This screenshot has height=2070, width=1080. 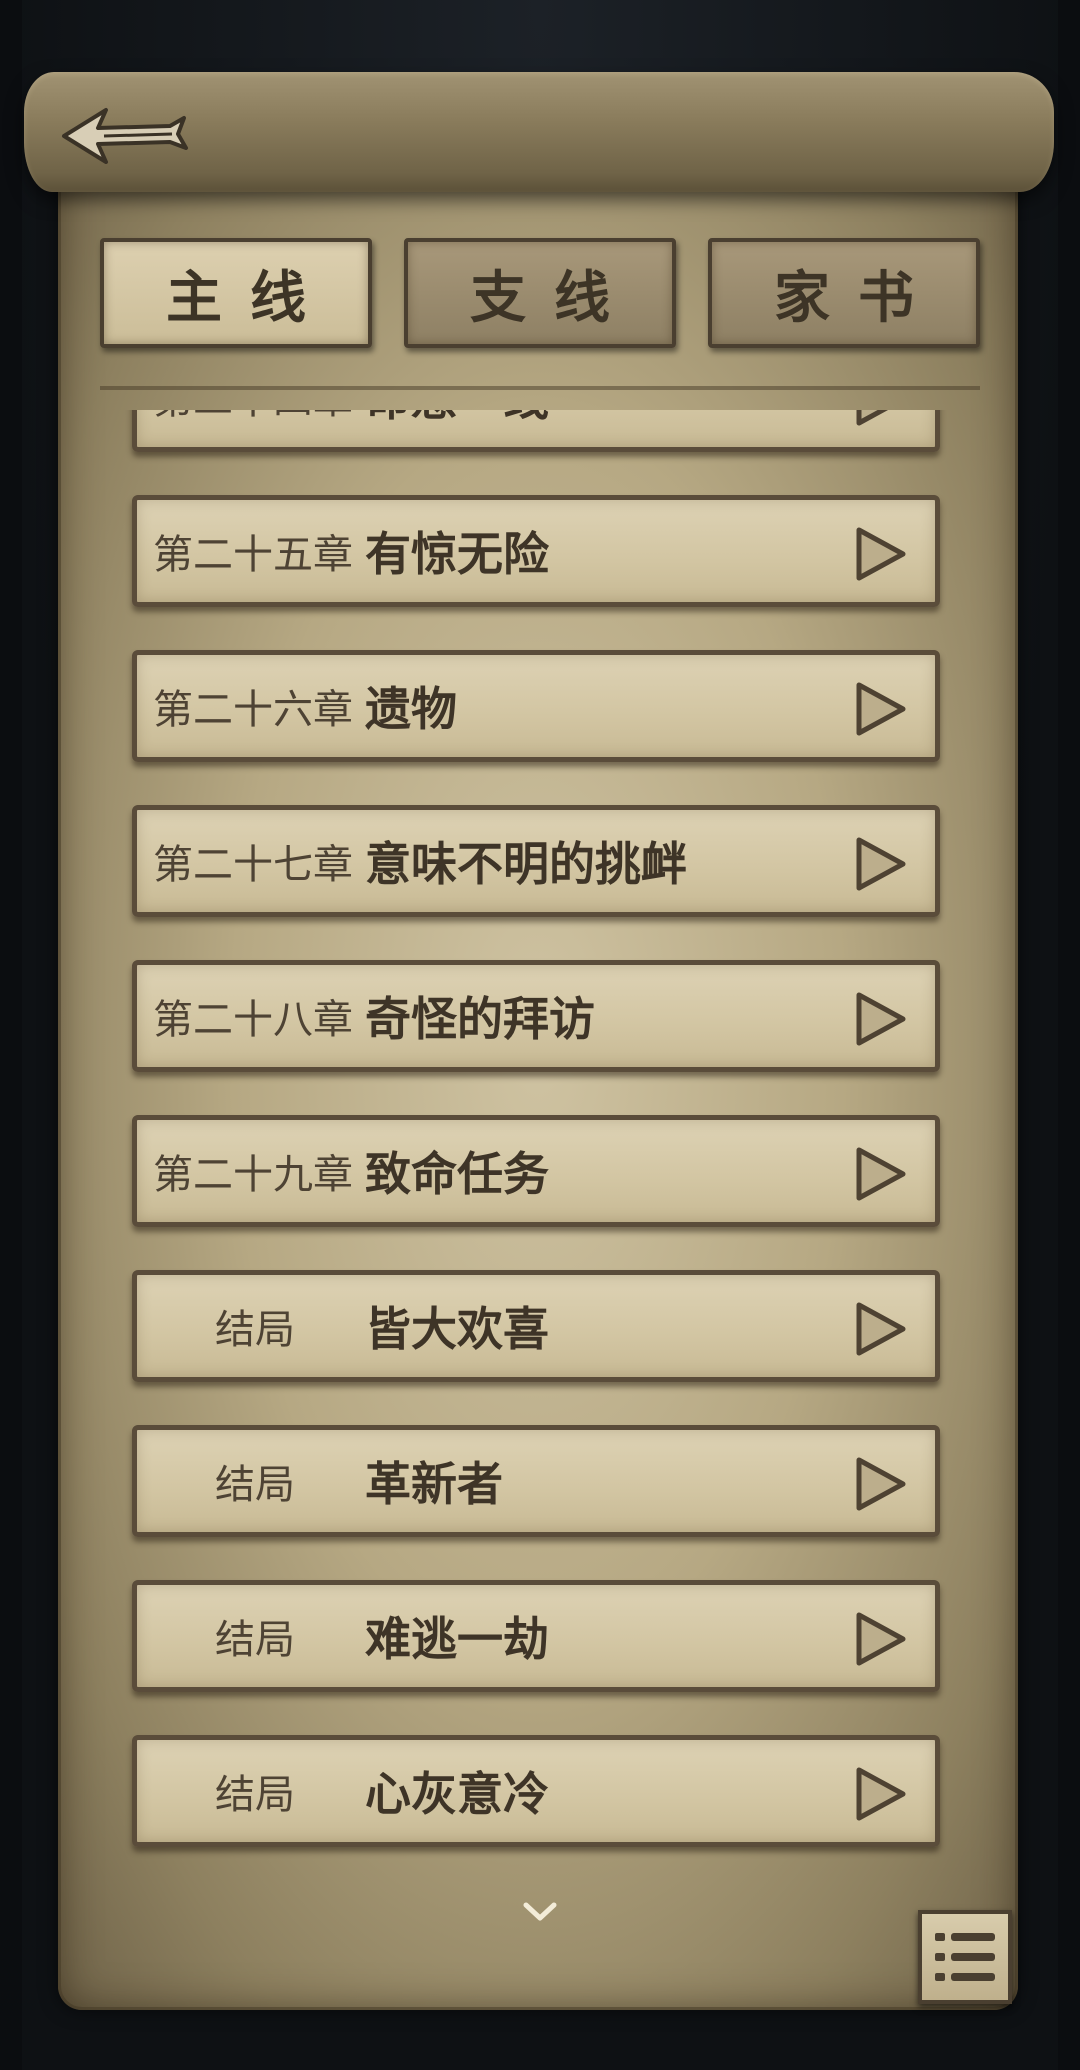 I want to click on chapter-number: 第二十八章, so click(x=253, y=1020).